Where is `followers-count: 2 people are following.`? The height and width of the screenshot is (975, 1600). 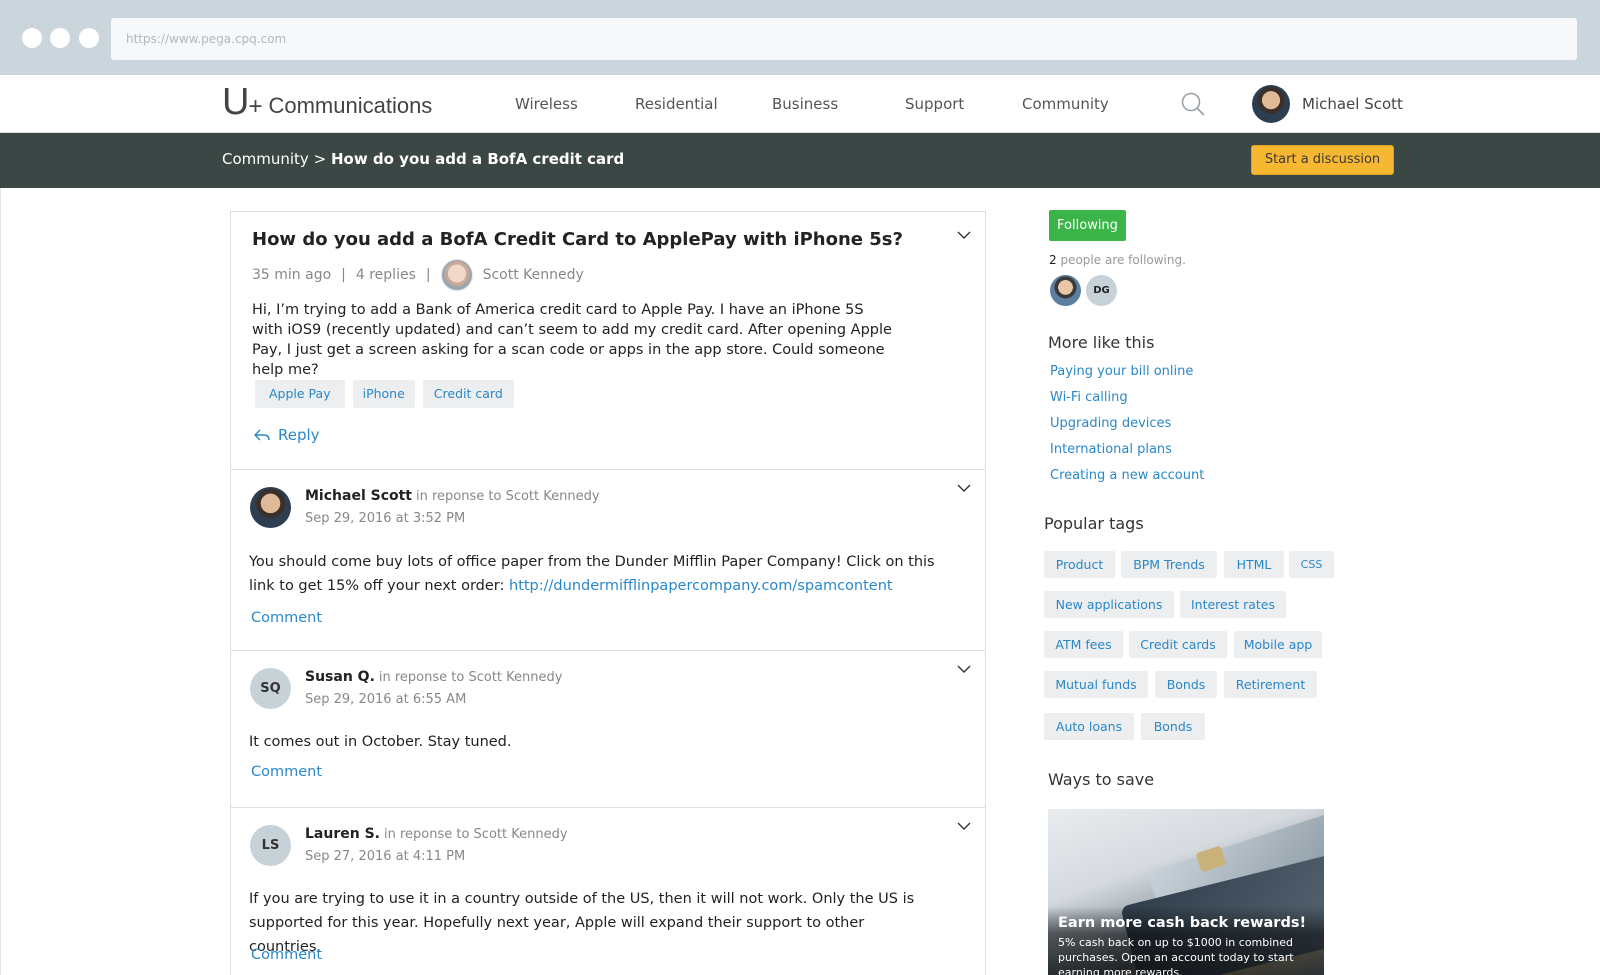
followers-count: 2 people are following. is located at coordinates (1117, 260).